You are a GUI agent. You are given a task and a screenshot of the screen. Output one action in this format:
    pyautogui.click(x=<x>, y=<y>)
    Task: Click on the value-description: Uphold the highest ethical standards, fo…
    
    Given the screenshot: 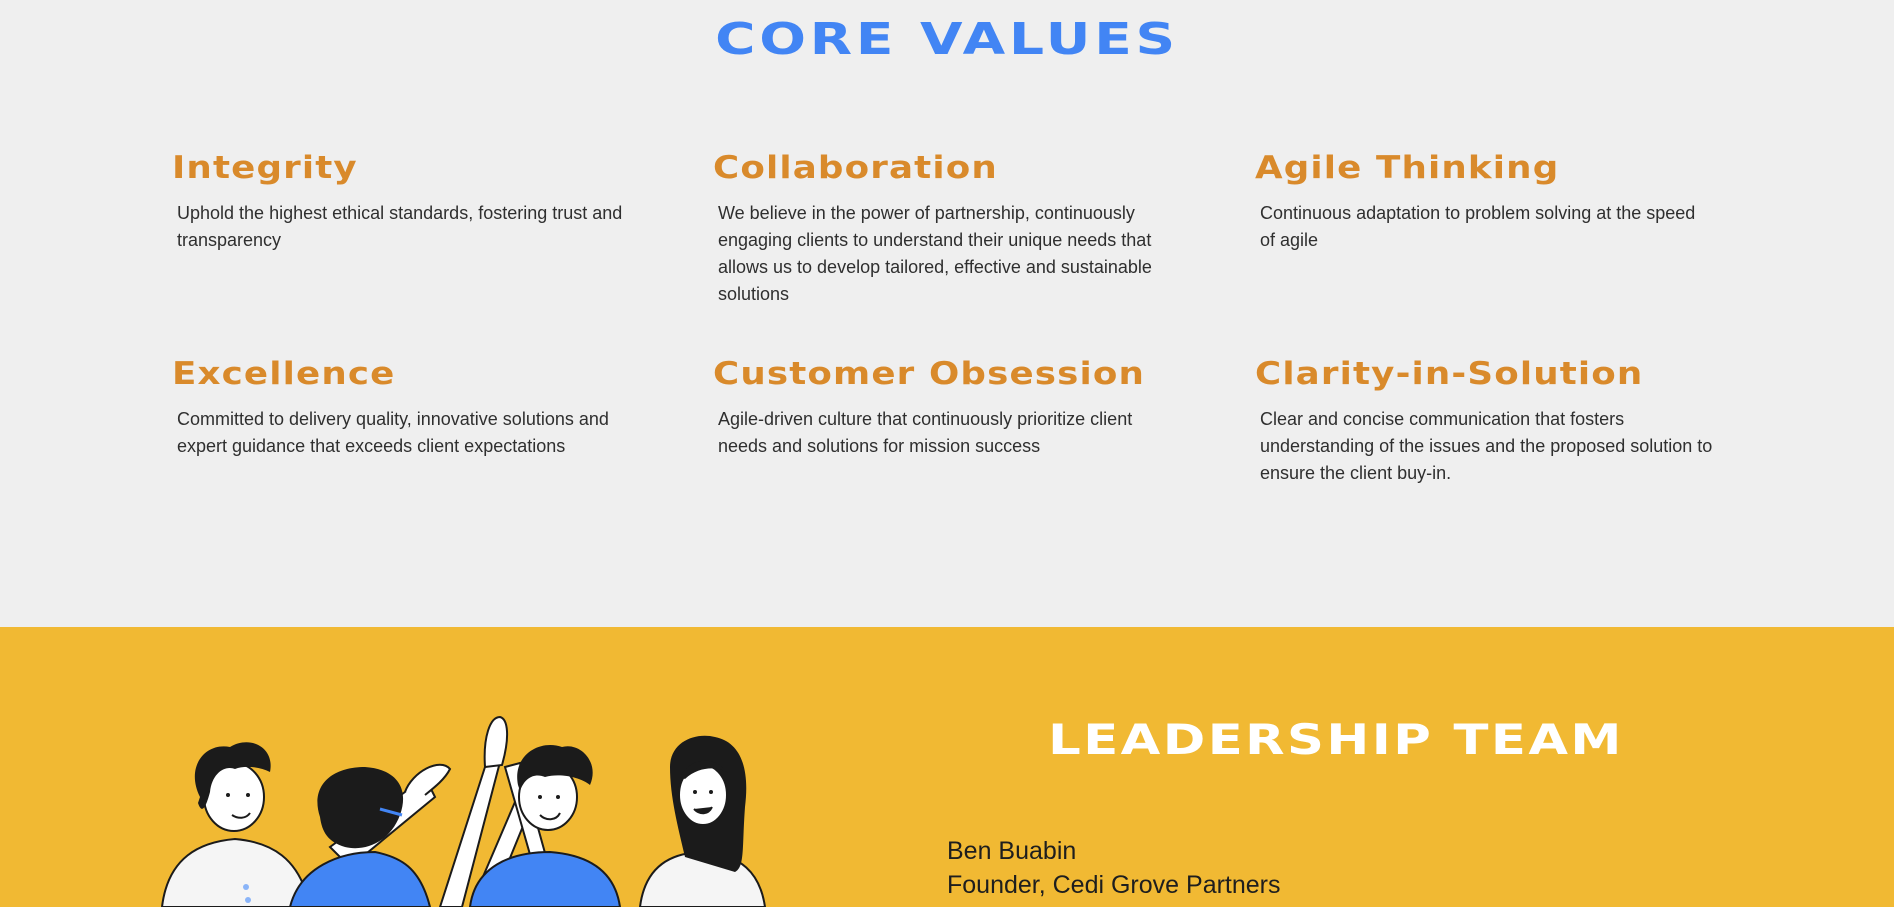 What is the action you would take?
    pyautogui.click(x=400, y=226)
    